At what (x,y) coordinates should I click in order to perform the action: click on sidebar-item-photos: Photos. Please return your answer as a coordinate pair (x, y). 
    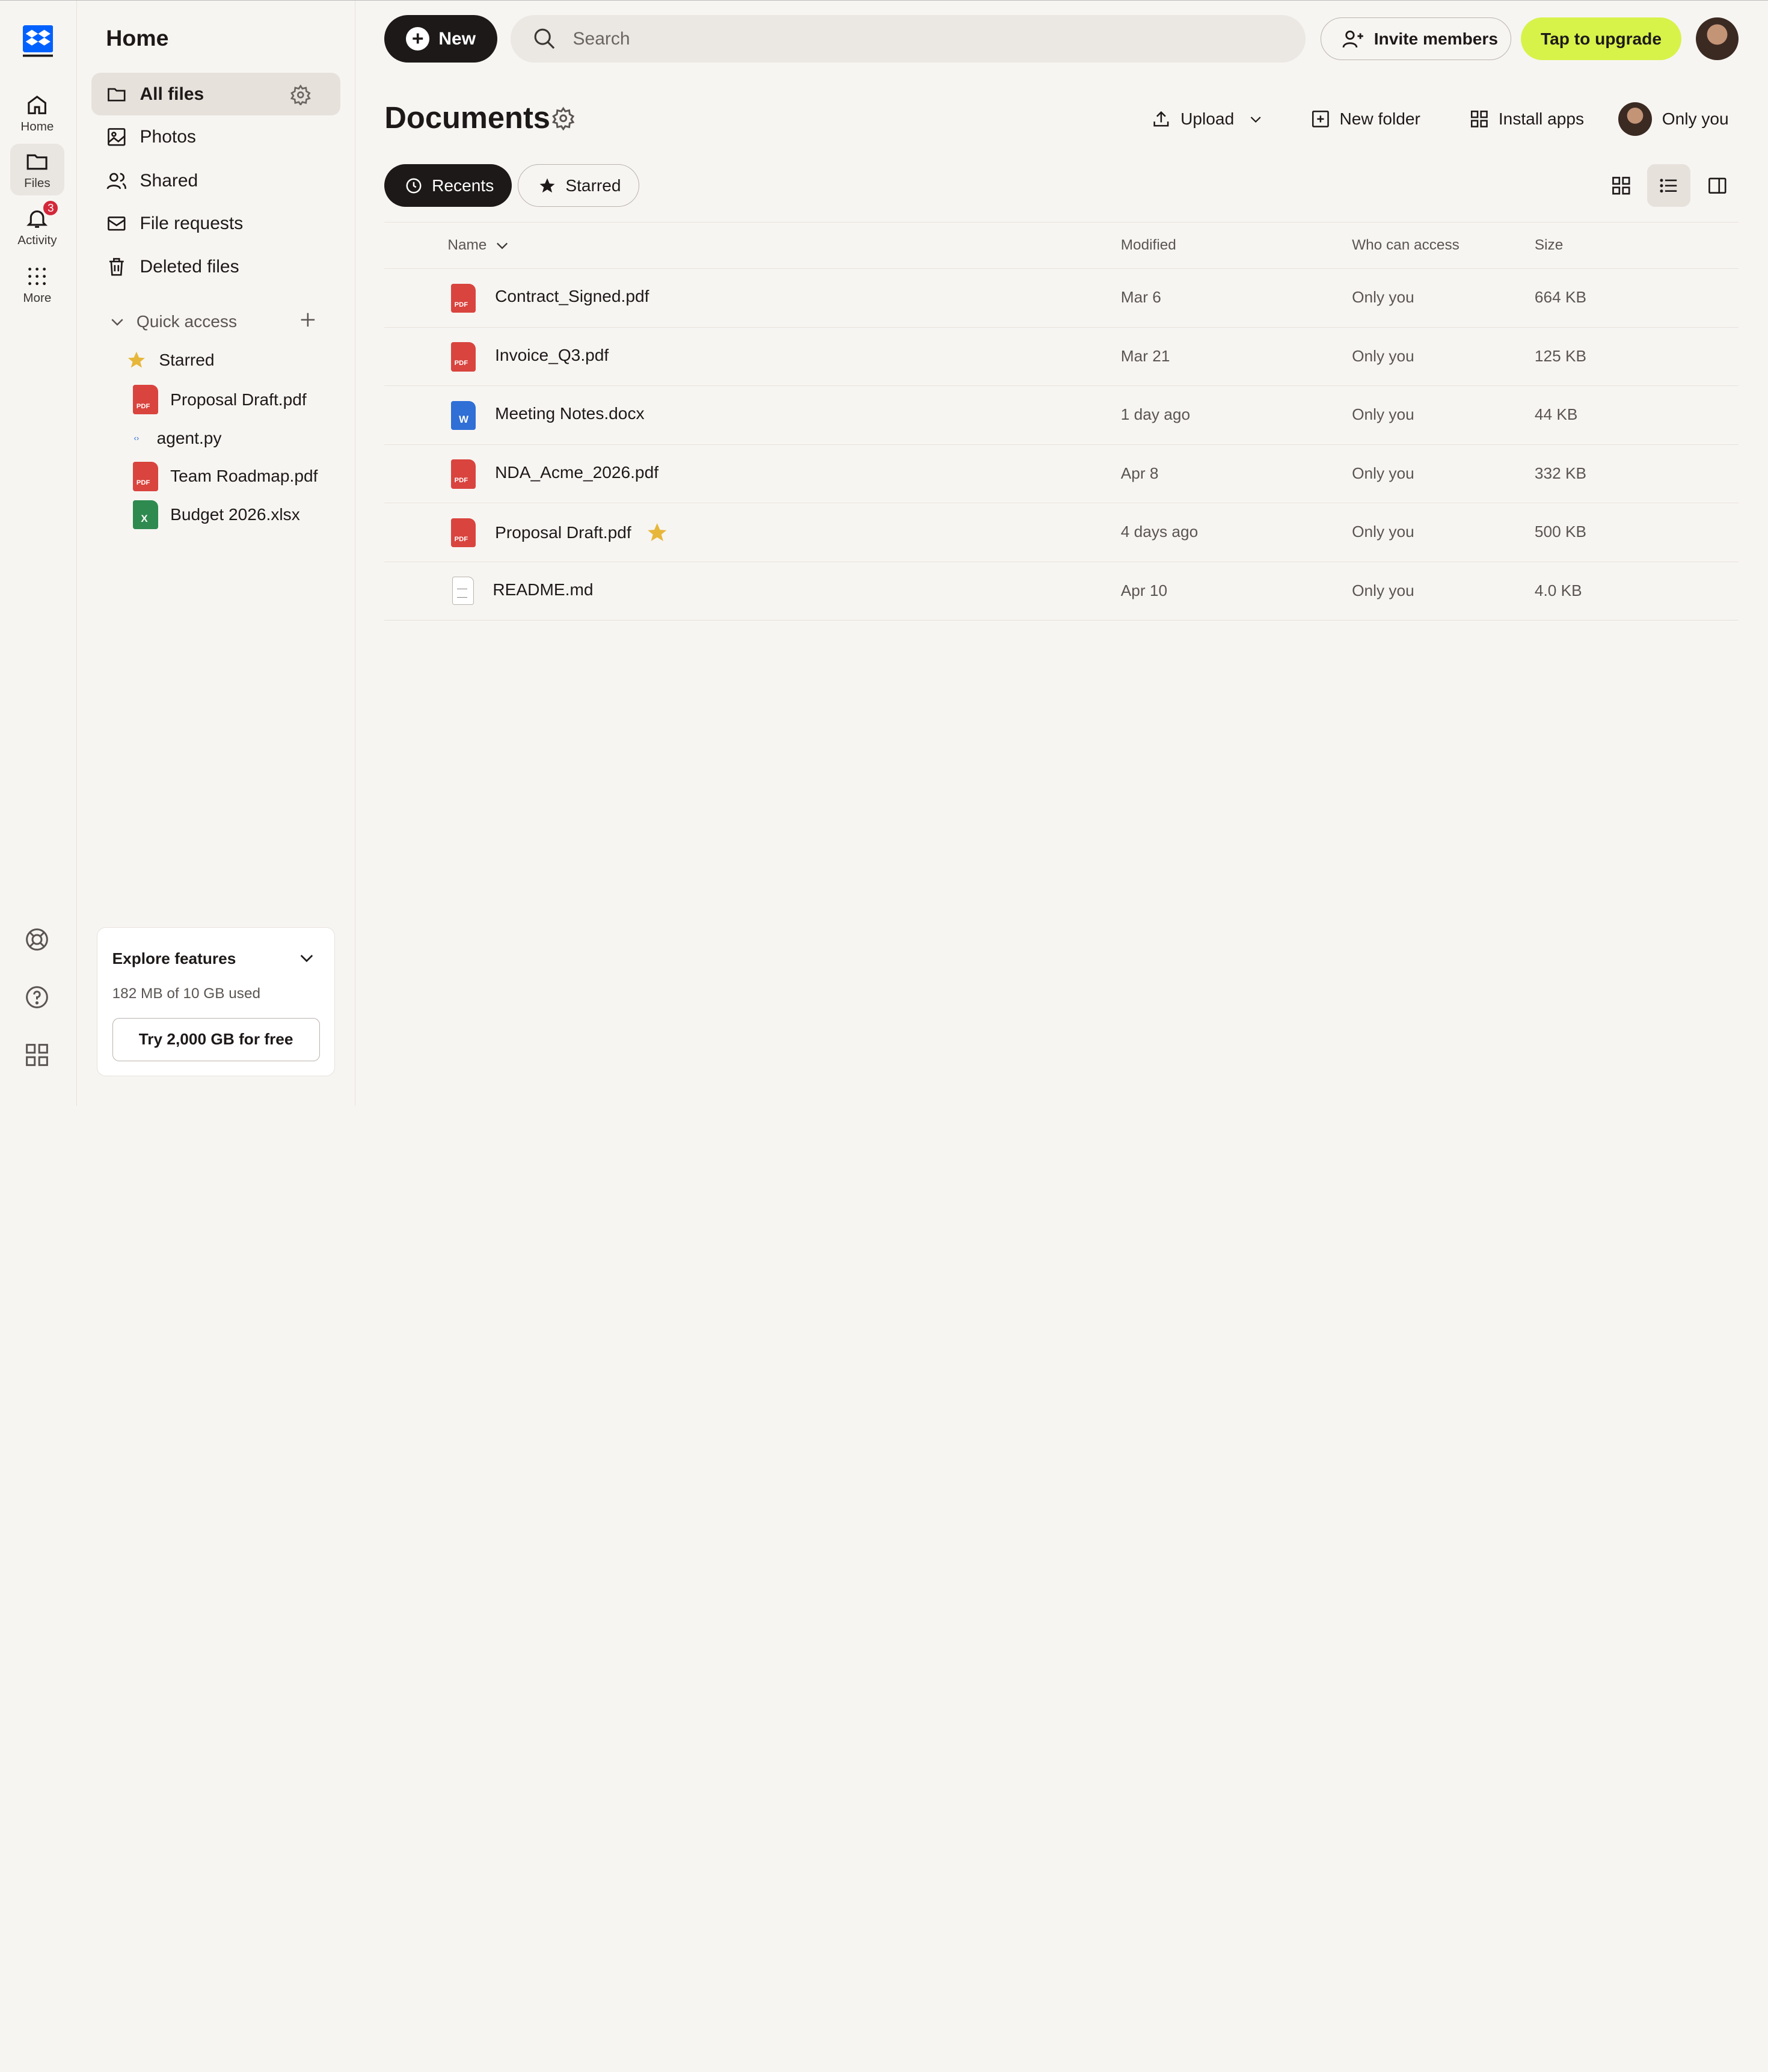
    Looking at the image, I should click on (215, 136).